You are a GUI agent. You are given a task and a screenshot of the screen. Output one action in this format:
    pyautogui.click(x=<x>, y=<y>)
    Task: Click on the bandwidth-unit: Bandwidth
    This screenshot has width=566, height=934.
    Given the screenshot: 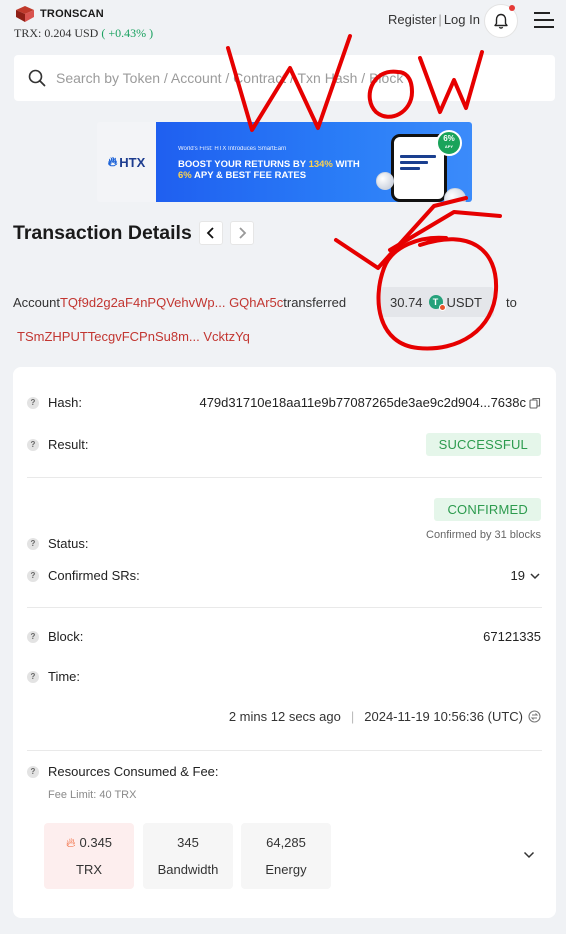 What is the action you would take?
    pyautogui.click(x=188, y=869)
    